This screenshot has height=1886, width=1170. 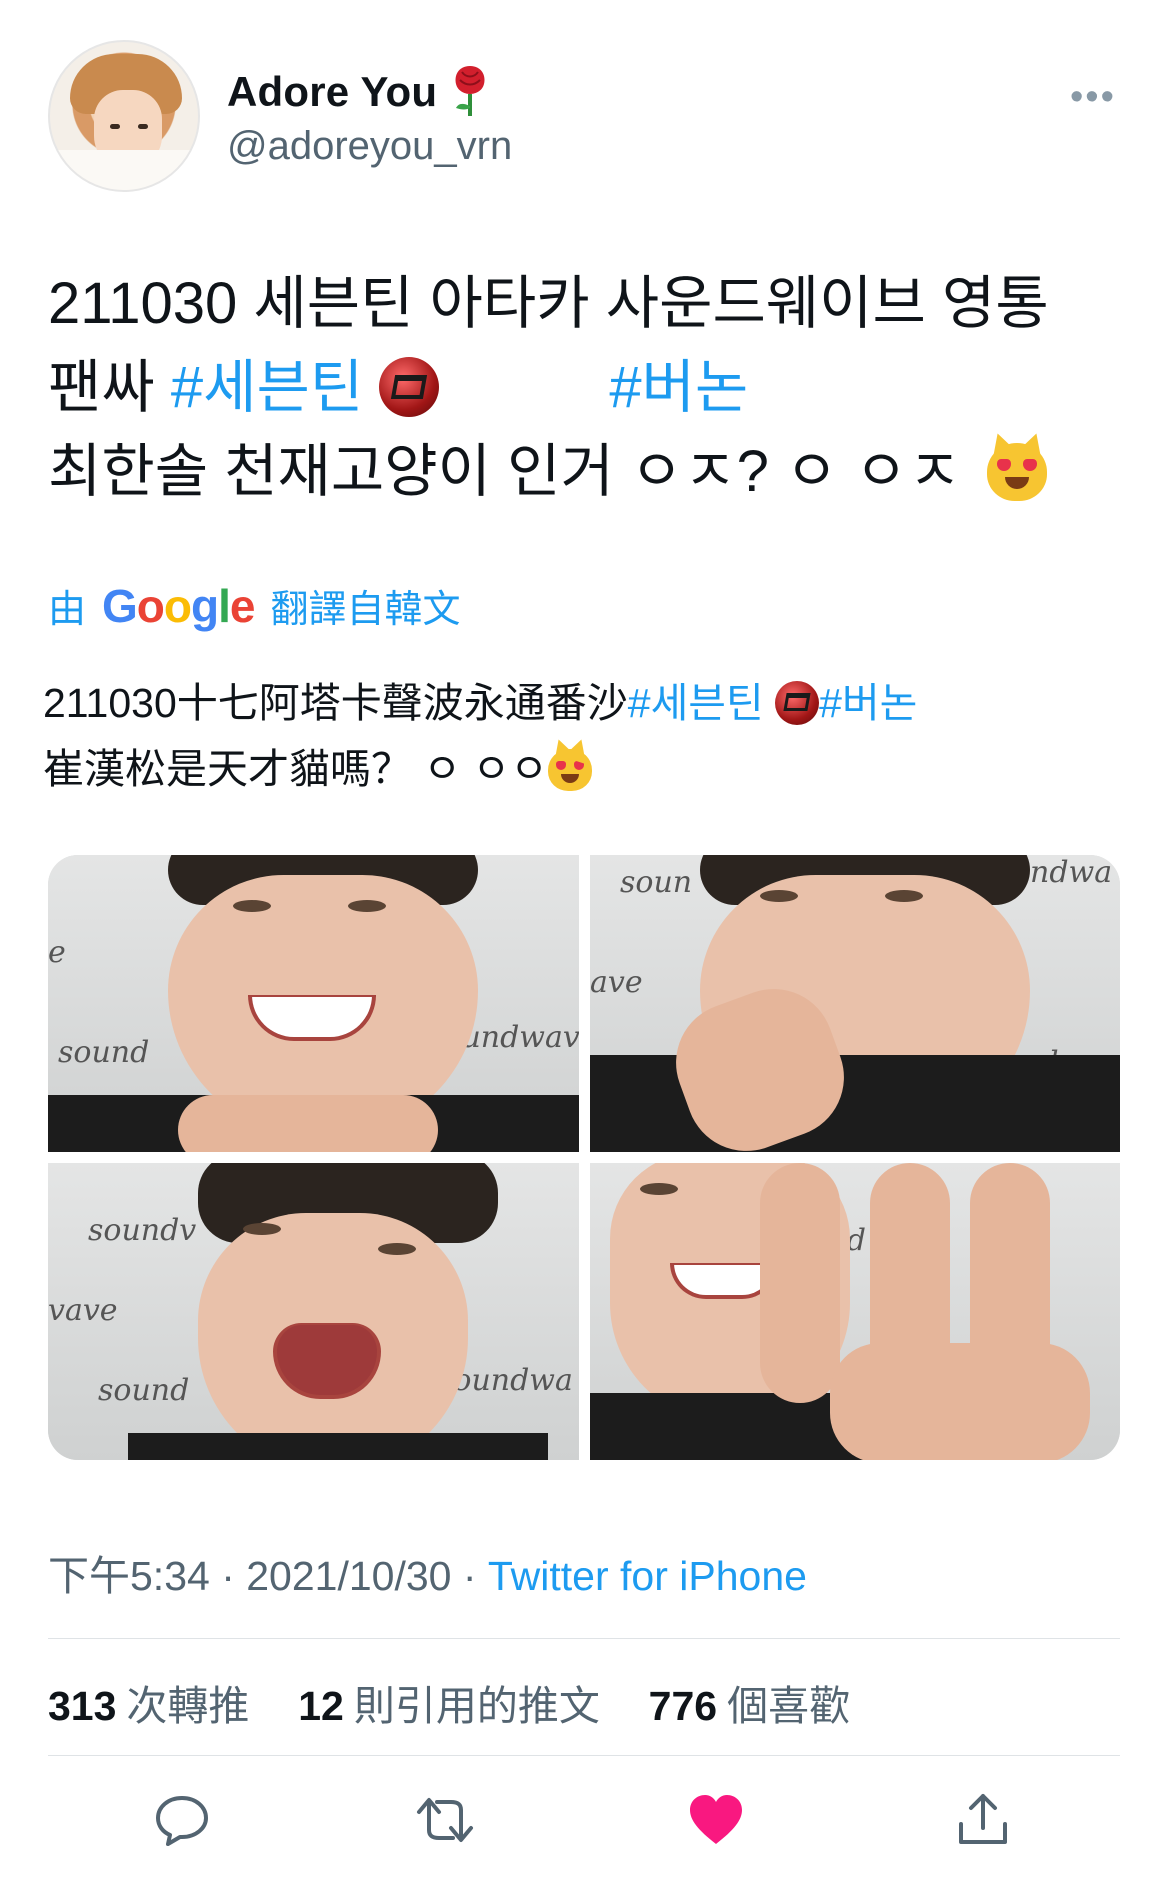 What do you see at coordinates (313, 1311) in the screenshot?
I see `tweet-photo: soundv vave sound soundwa` at bounding box center [313, 1311].